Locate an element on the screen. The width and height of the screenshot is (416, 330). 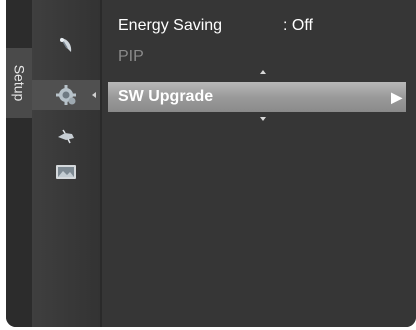
sw-upgrade-item: SW Upgrade ▶ is located at coordinates (257, 97).